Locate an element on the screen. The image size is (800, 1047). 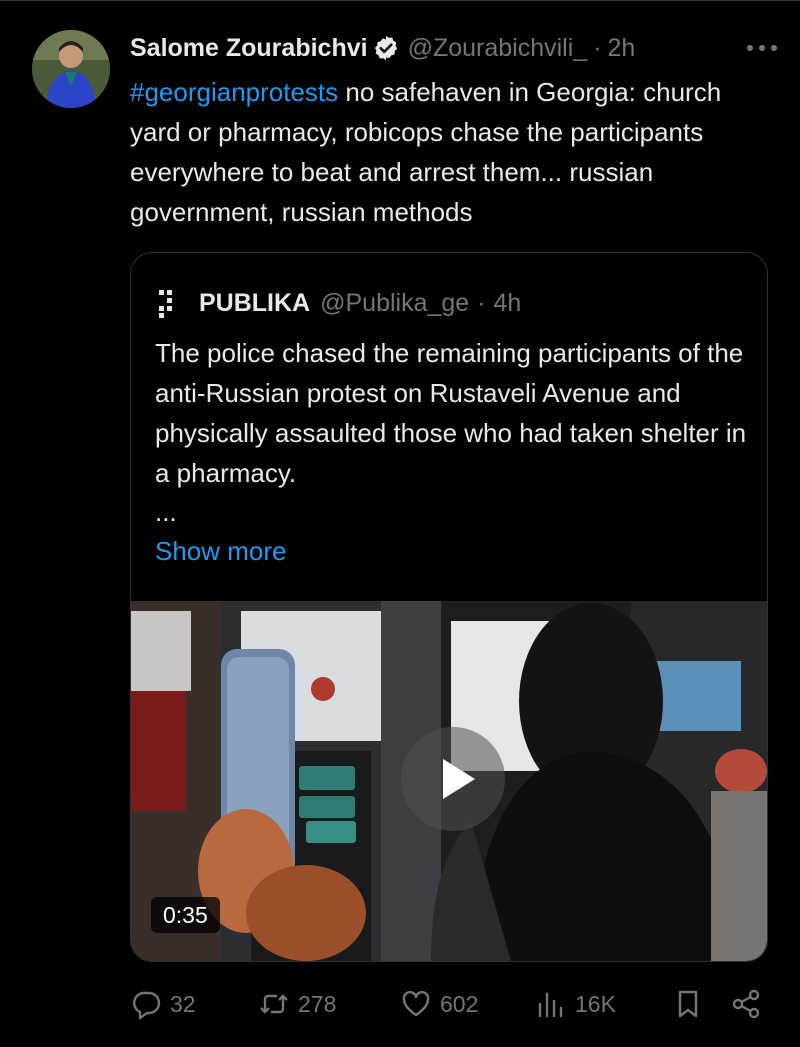
like-count: 602 is located at coordinates (459, 1003).